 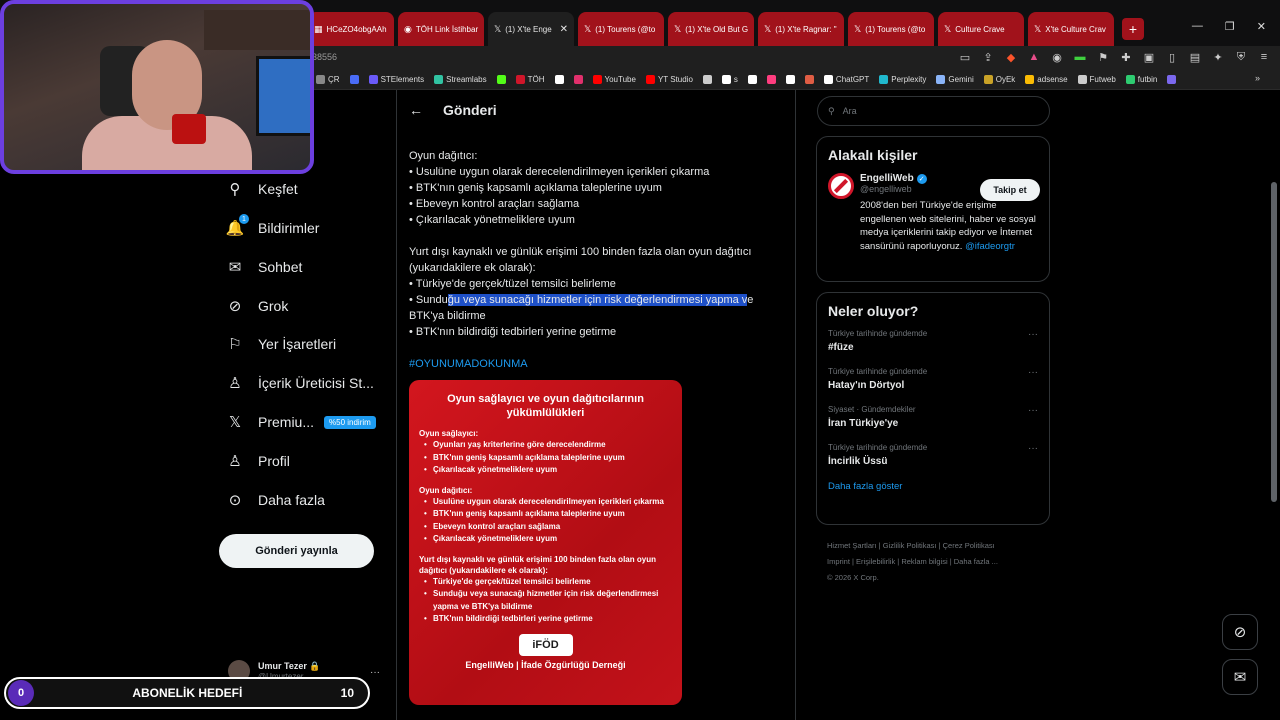 I want to click on bookmark-item: STElements, so click(x=396, y=79).